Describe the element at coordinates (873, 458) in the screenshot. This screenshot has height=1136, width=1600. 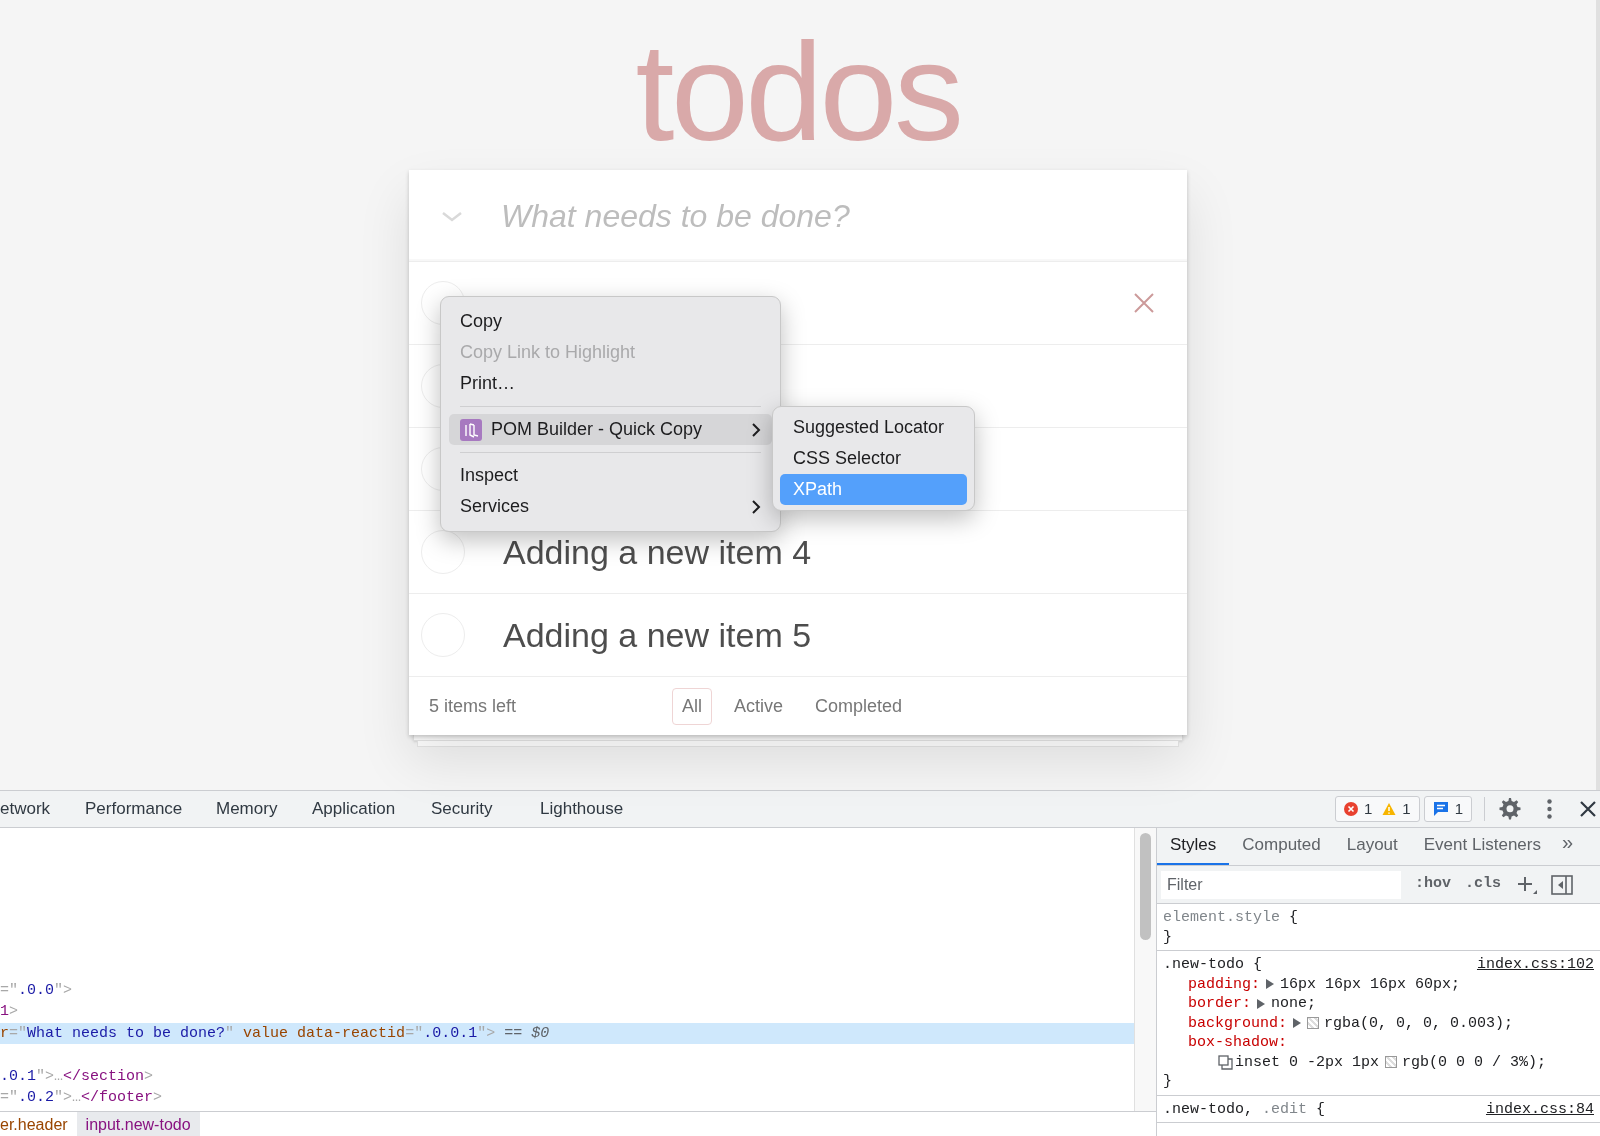
I see `submenu-item: CSS Selector` at that location.